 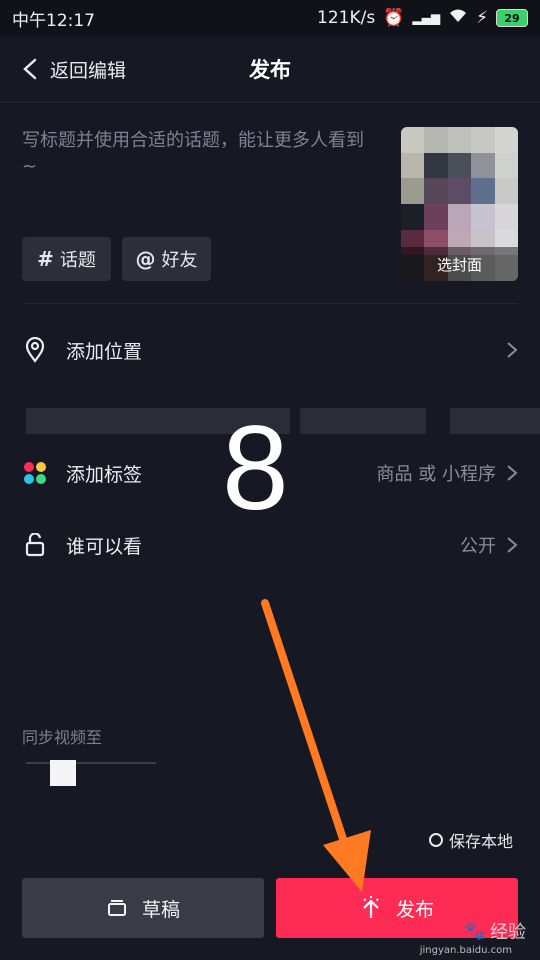 What do you see at coordinates (35, 350) in the screenshot?
I see `location-pin-icon` at bounding box center [35, 350].